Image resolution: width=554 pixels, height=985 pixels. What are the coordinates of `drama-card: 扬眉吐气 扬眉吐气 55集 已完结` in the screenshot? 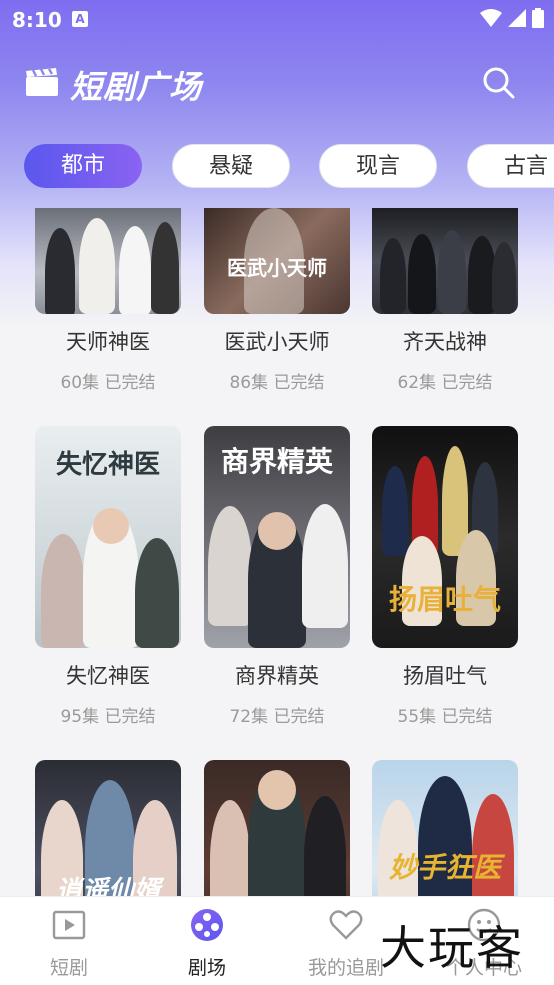 It's located at (445, 576).